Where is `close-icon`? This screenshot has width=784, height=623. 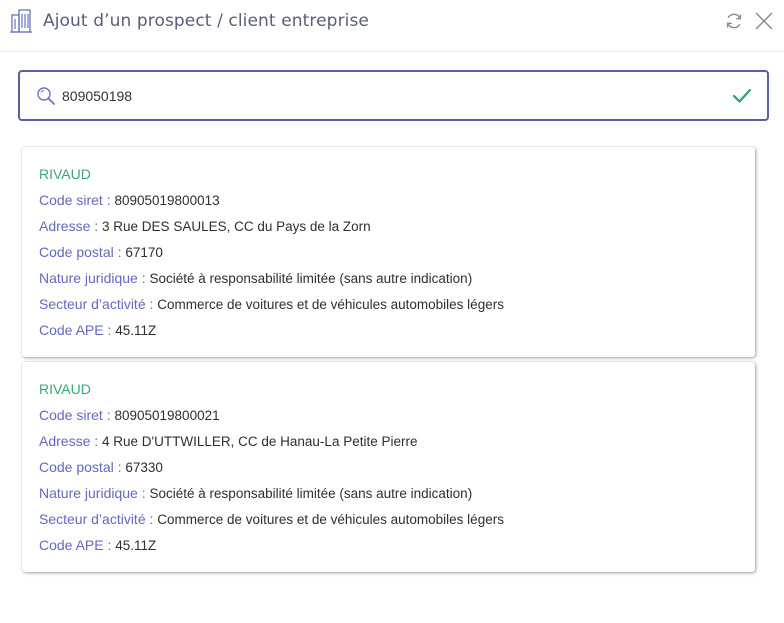 close-icon is located at coordinates (764, 21).